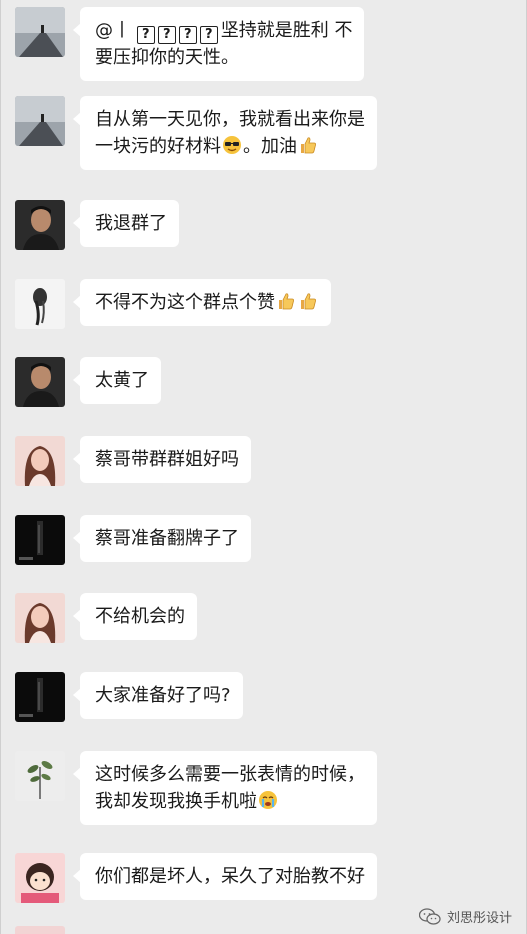 This screenshot has width=527, height=934. Describe the element at coordinates (270, 697) in the screenshot. I see `message-row: 大家准备好了吗?` at that location.